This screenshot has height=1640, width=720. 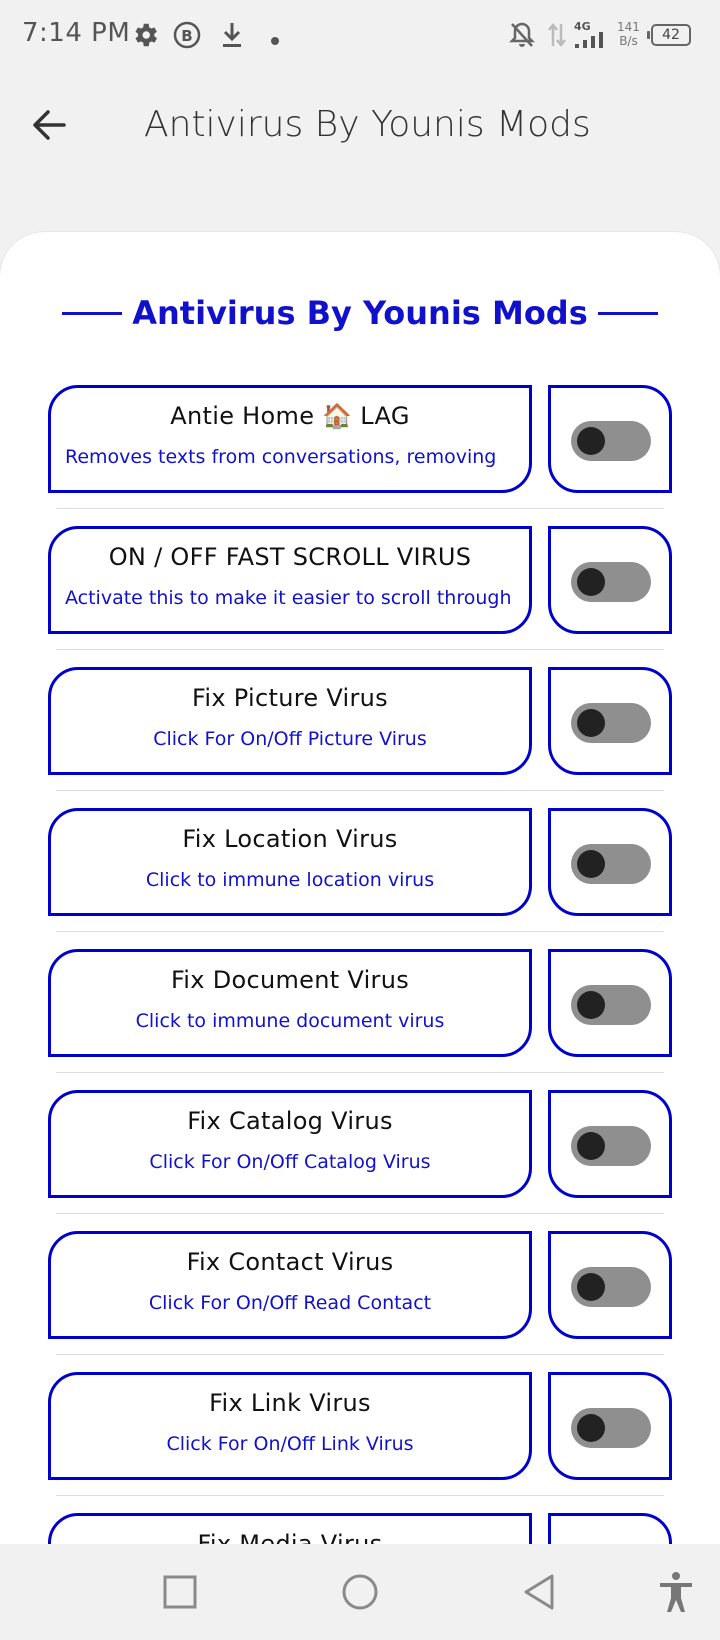 What do you see at coordinates (92, 313) in the screenshot?
I see `header-divider-left` at bounding box center [92, 313].